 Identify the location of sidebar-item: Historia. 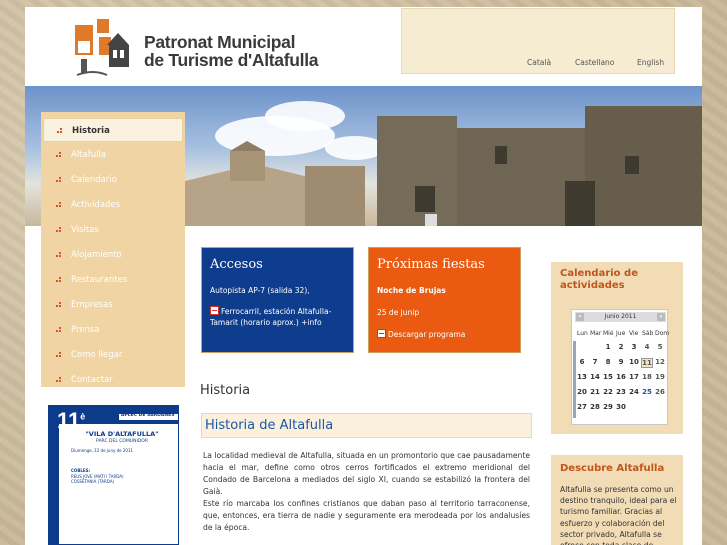
(113, 130).